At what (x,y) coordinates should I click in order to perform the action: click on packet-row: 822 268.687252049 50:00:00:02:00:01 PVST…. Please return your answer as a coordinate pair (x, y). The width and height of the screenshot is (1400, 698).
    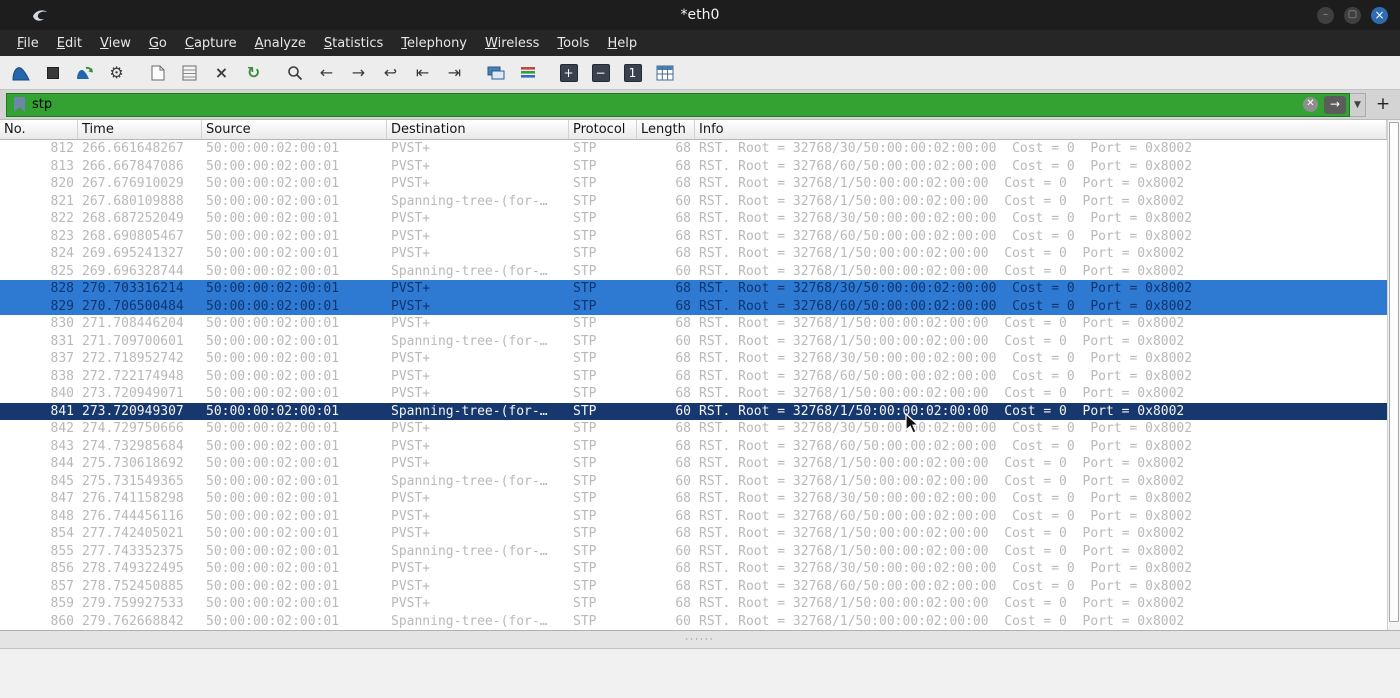
    Looking at the image, I should click on (693, 219).